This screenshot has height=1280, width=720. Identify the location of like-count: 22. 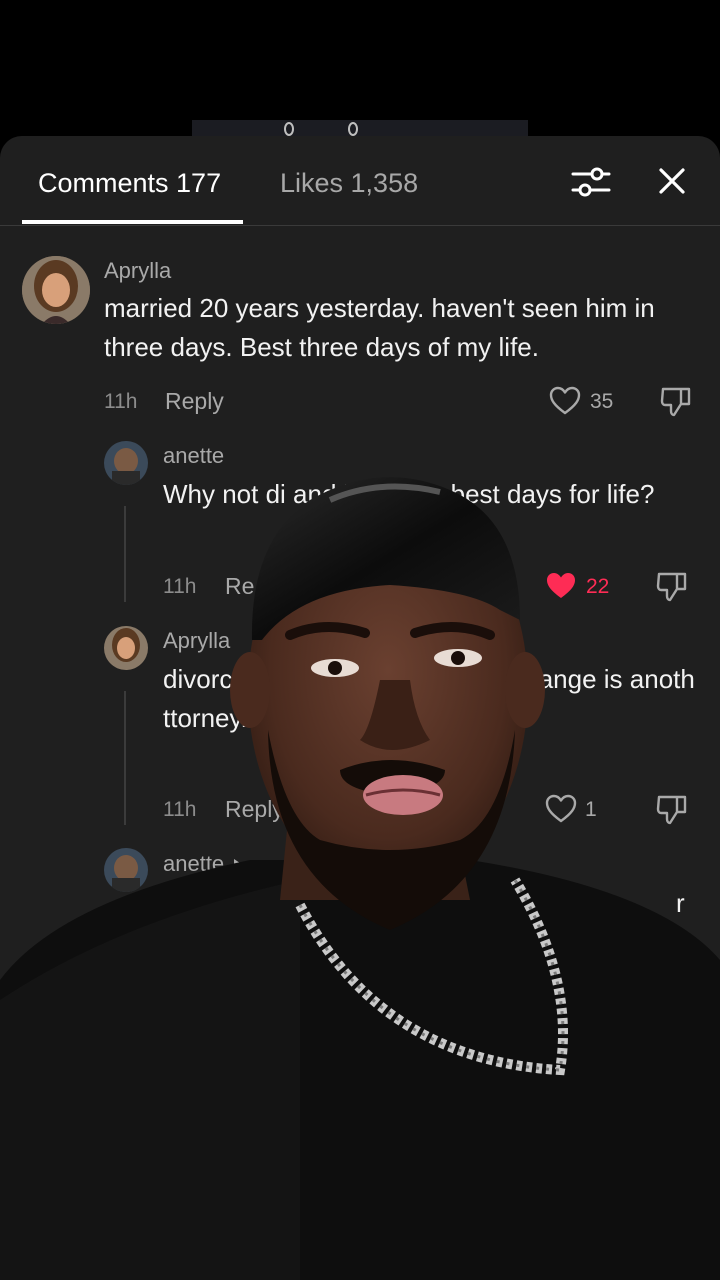
(598, 586).